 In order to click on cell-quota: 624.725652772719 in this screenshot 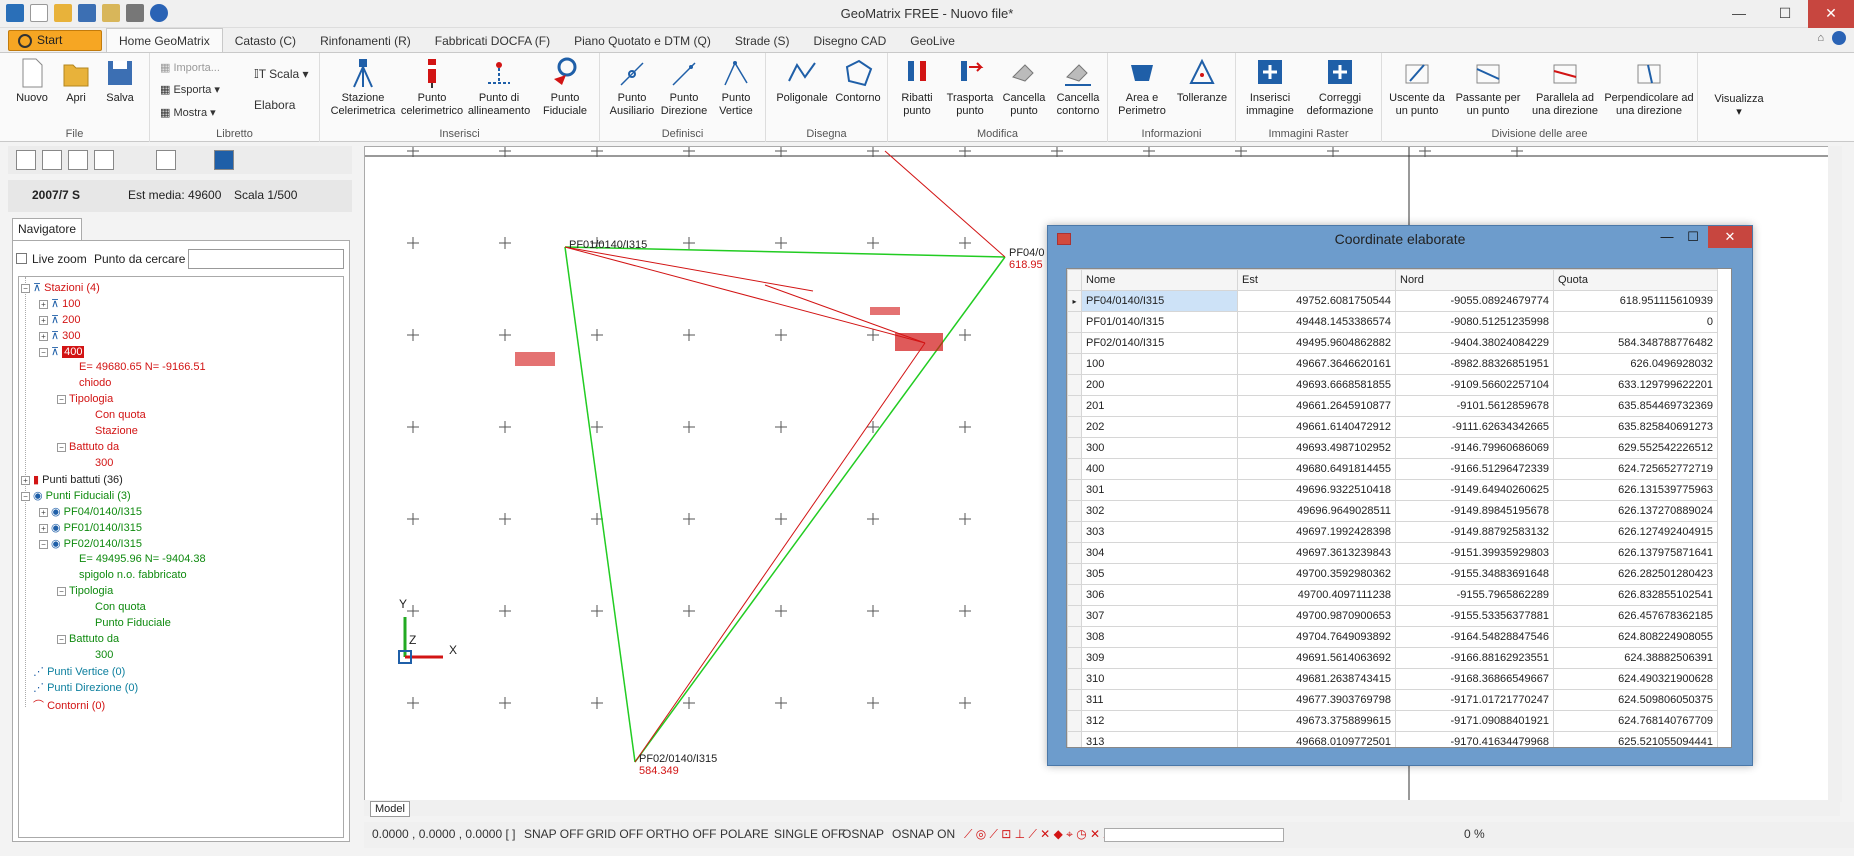, I will do `click(1635, 469)`.